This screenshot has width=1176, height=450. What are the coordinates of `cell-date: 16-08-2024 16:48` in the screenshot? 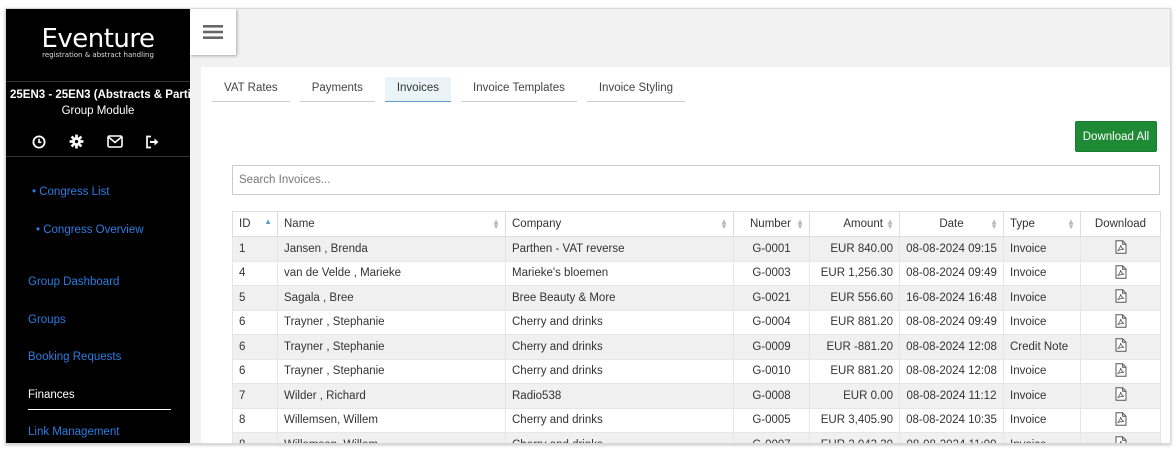 It's located at (951, 298).